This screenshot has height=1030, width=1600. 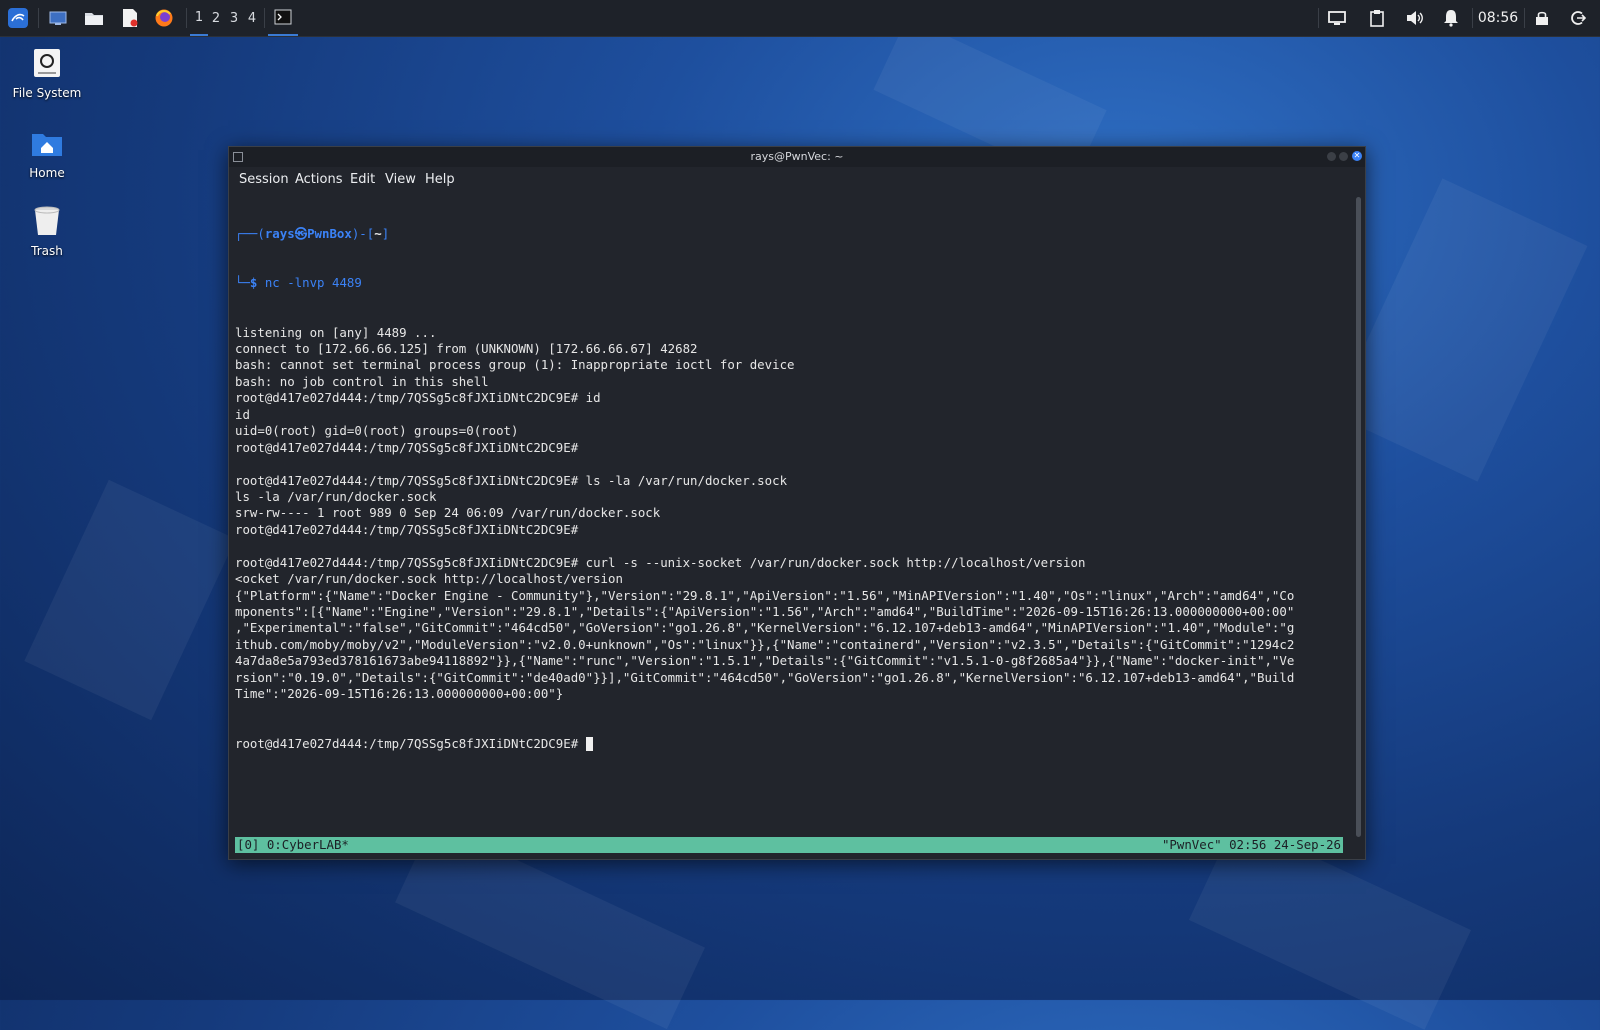 What do you see at coordinates (378, 233) in the screenshot?
I see `prompt-dir: ~` at bounding box center [378, 233].